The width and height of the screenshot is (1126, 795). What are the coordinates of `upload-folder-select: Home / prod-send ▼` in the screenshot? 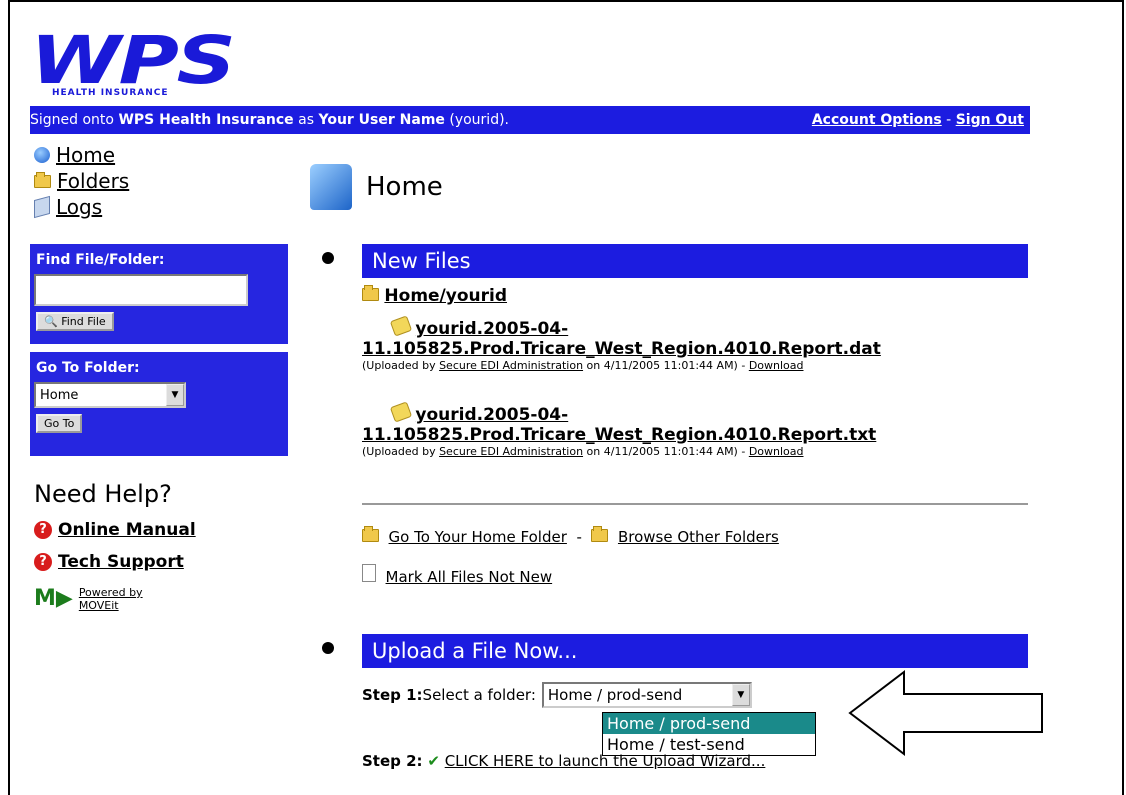 It's located at (646, 695).